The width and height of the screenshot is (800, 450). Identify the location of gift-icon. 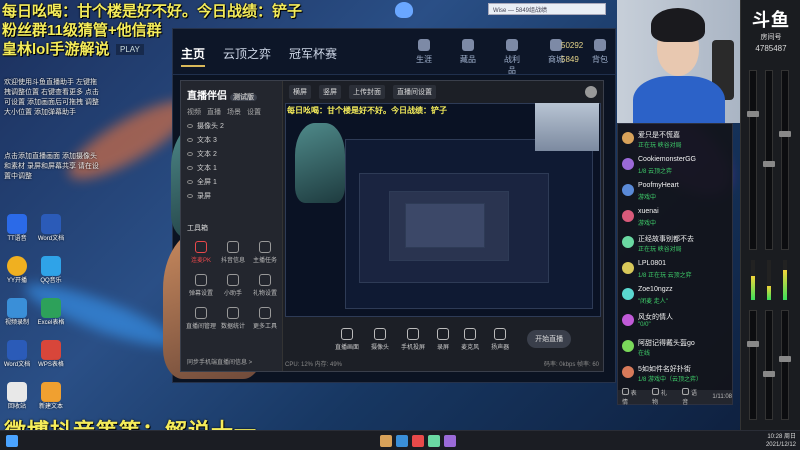
(656, 391).